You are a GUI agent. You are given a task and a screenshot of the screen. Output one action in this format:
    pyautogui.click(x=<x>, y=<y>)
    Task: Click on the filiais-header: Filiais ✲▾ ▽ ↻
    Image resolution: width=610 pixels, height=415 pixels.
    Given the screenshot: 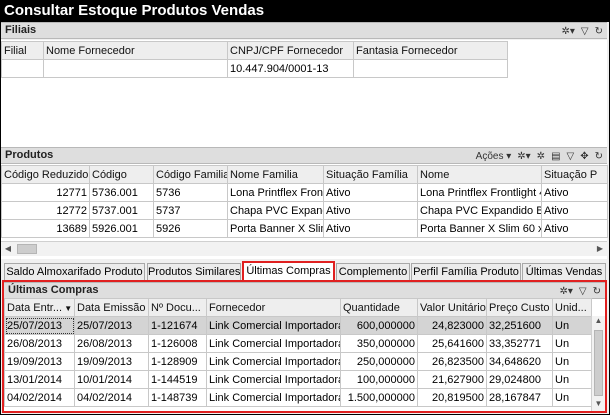 What is the action you would take?
    pyautogui.click(x=304, y=30)
    